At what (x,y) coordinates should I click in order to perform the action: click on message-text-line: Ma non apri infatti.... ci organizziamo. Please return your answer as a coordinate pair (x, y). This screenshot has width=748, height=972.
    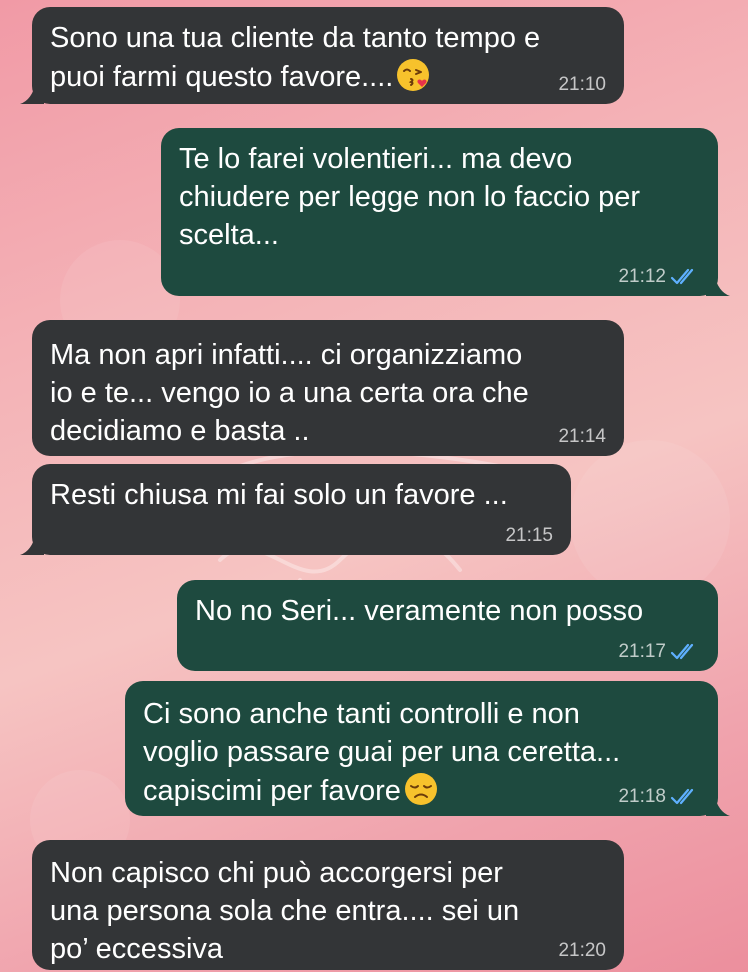
    Looking at the image, I should click on (286, 355).